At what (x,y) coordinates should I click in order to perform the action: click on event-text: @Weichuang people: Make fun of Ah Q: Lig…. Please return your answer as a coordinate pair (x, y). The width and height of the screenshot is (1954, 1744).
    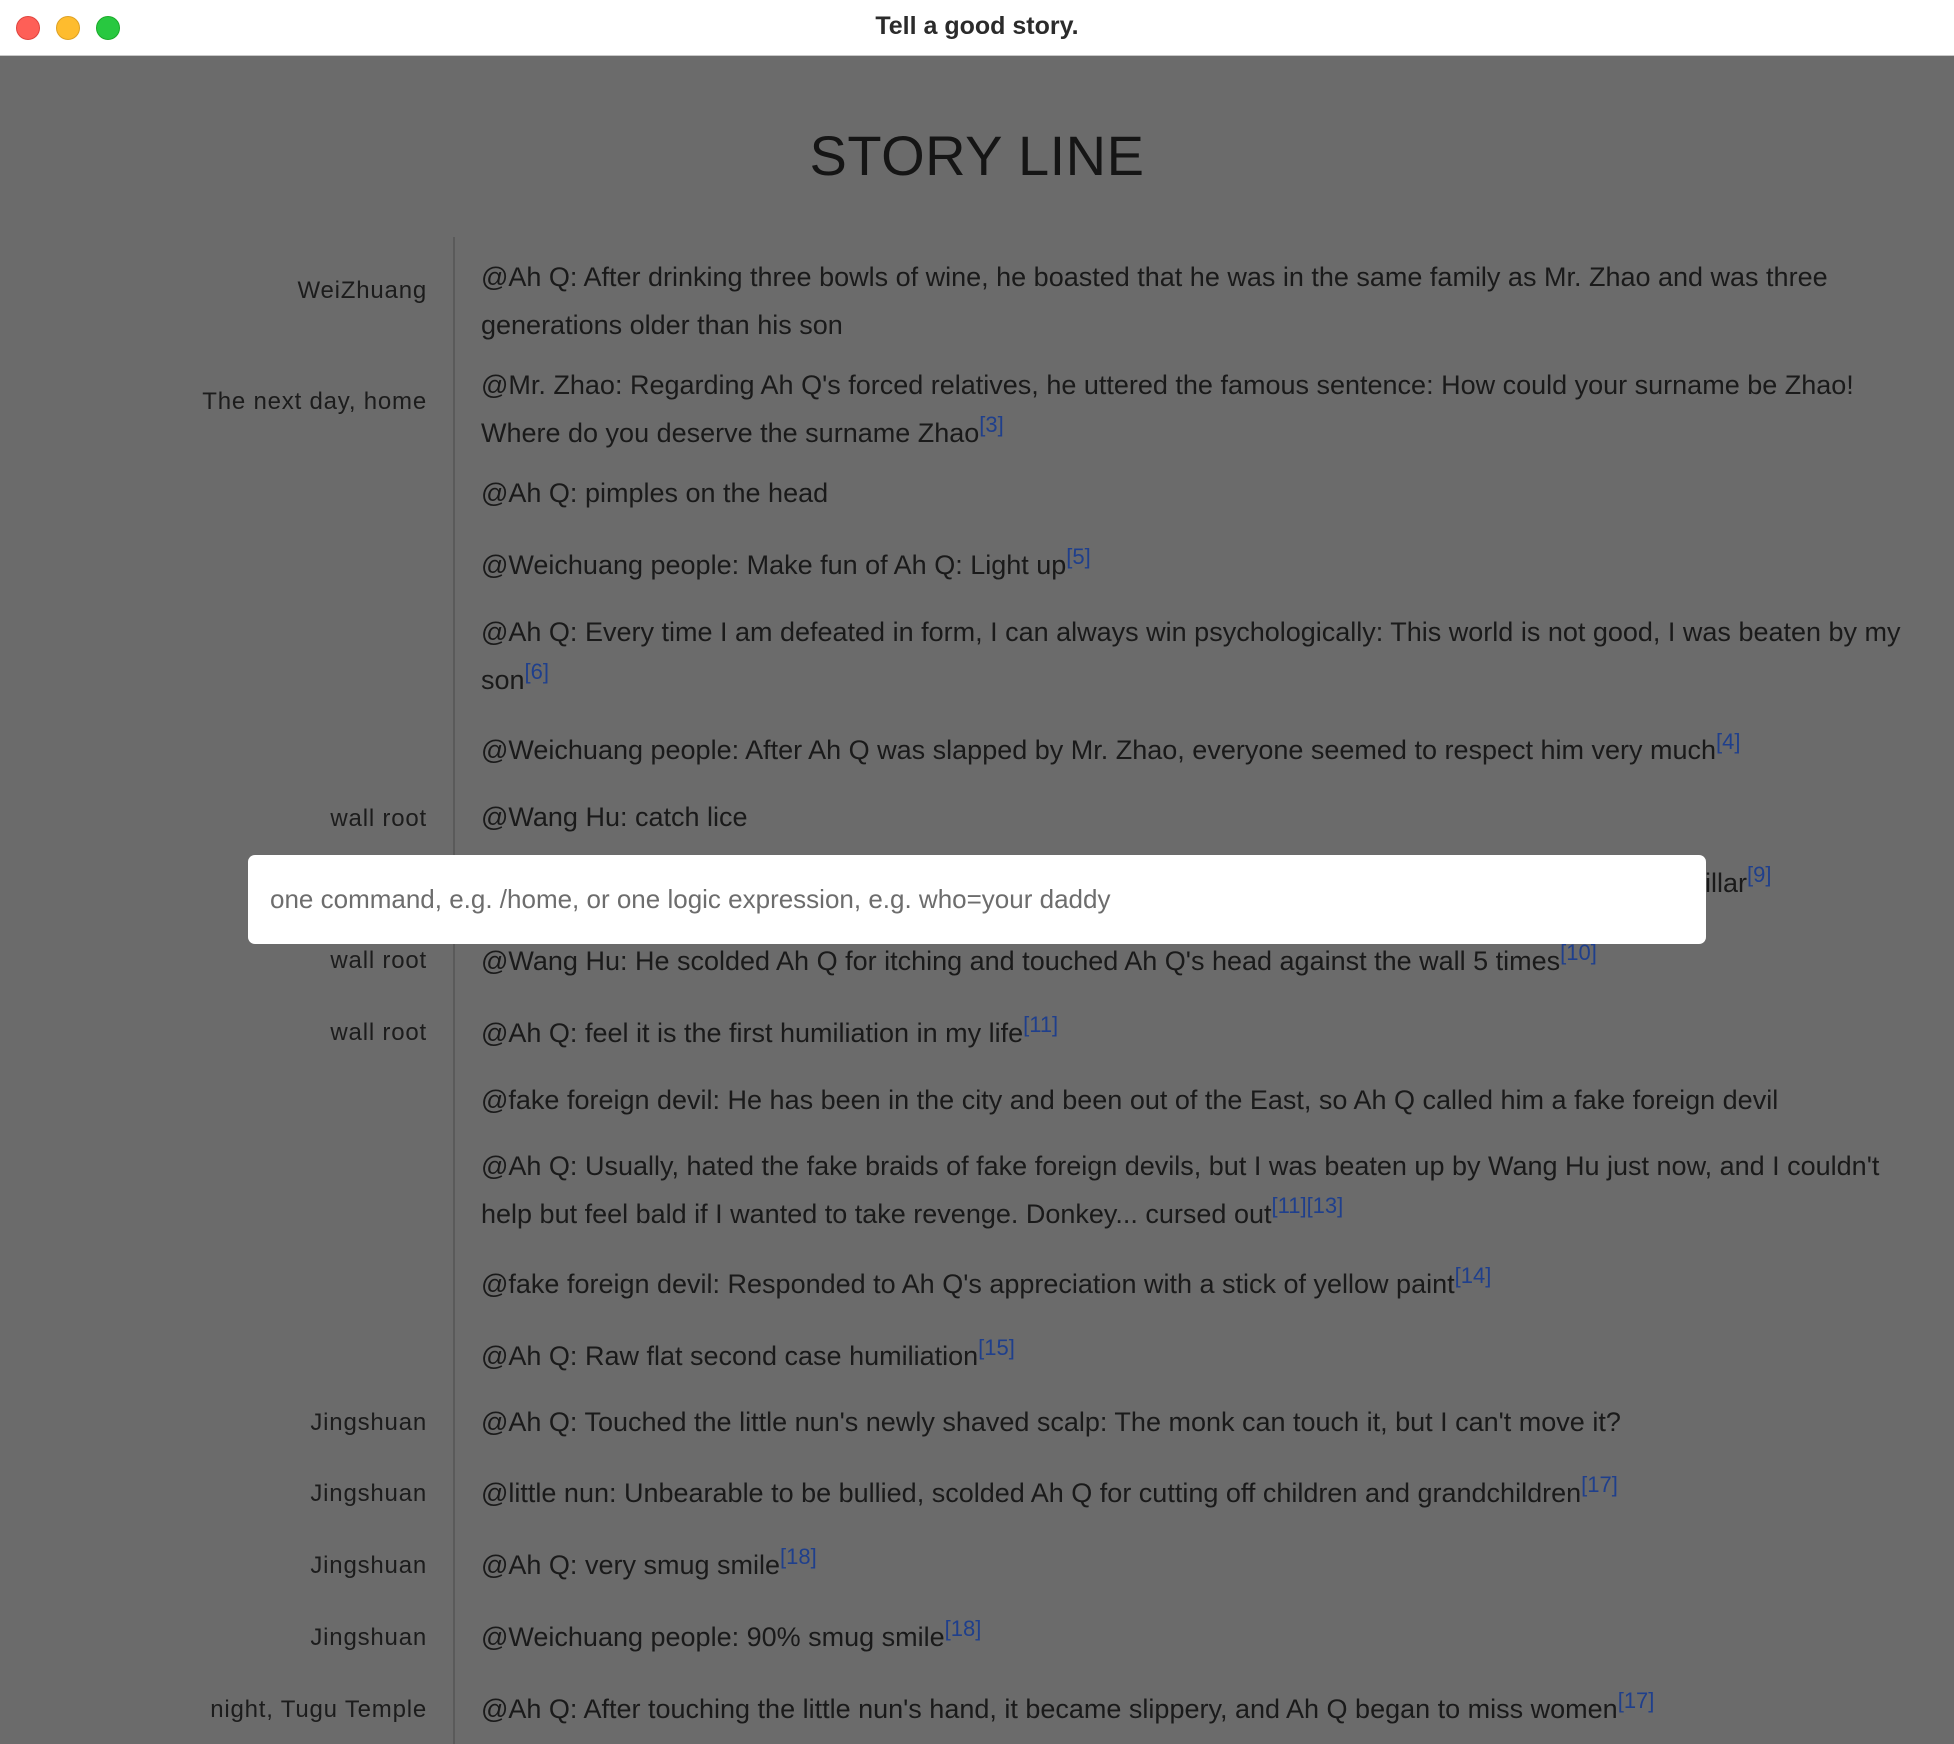
    Looking at the image, I should click on (774, 565).